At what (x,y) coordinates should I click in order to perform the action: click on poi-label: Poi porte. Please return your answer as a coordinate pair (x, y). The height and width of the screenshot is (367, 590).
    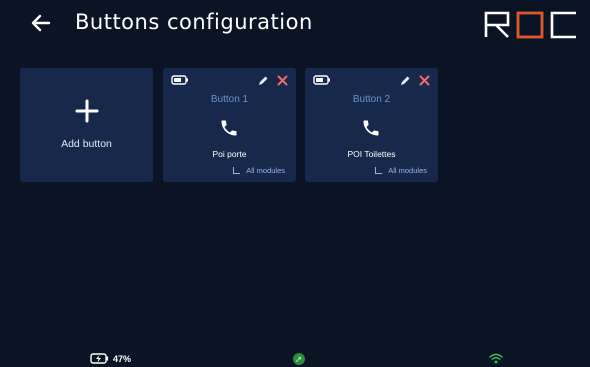
    Looking at the image, I should click on (229, 154).